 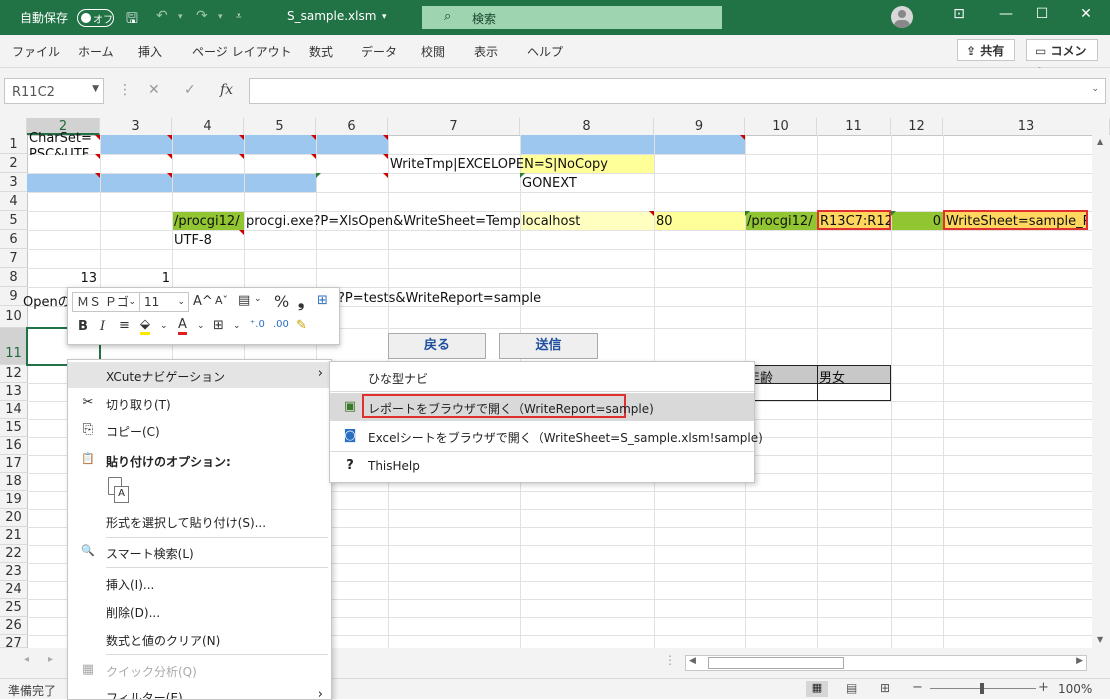 What do you see at coordinates (96, 51) in the screenshot?
I see `tab-home: ホーム` at bounding box center [96, 51].